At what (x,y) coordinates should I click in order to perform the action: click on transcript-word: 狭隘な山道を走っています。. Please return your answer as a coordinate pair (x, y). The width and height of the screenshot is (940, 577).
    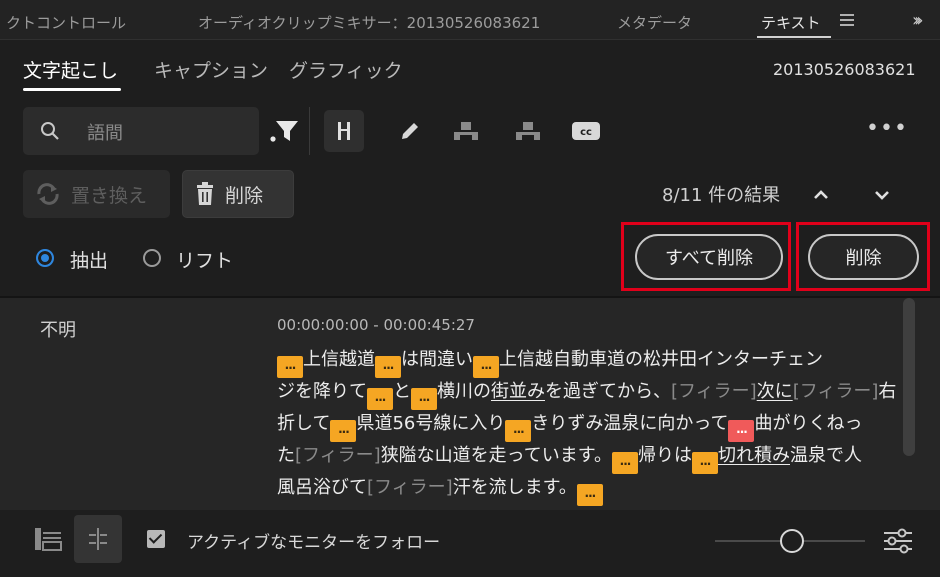
    Looking at the image, I should click on (496, 455).